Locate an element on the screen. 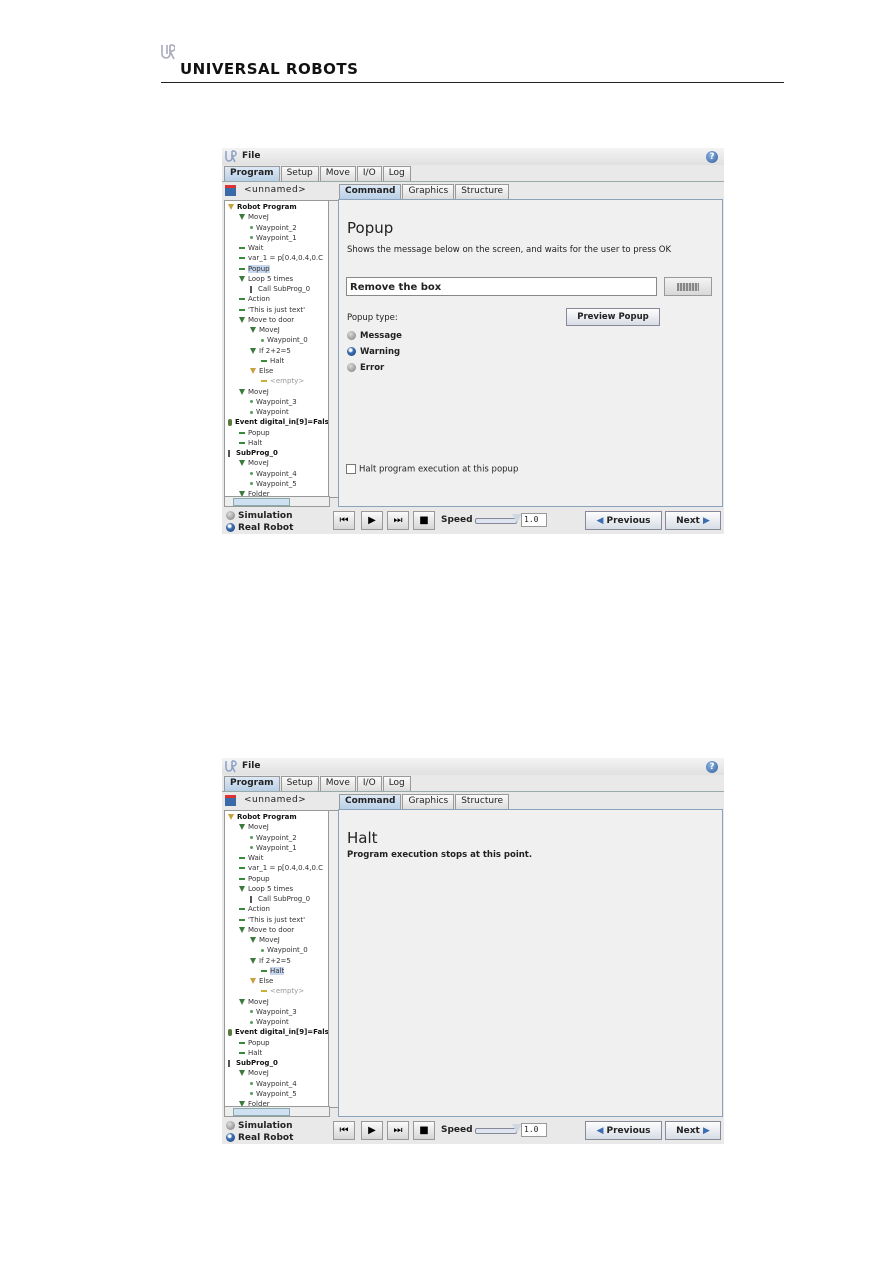  radio-error: Error is located at coordinates (365, 368).